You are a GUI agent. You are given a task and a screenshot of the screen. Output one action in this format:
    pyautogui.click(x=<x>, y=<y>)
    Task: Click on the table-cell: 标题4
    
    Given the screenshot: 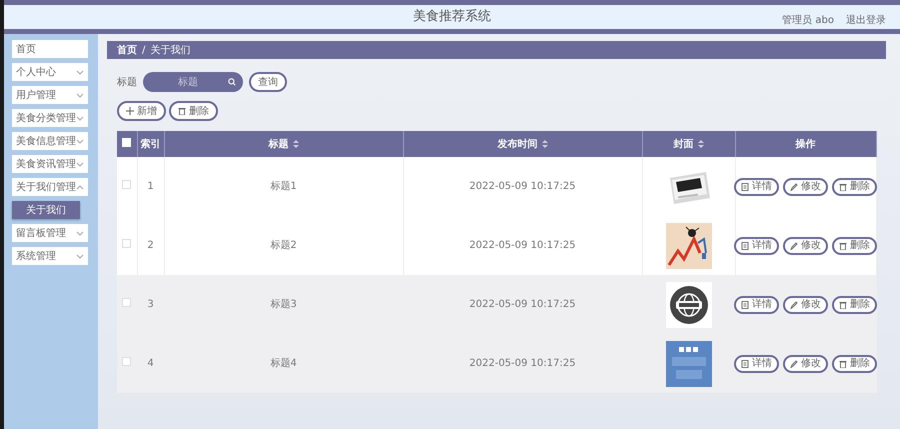 What is the action you would take?
    pyautogui.click(x=283, y=363)
    